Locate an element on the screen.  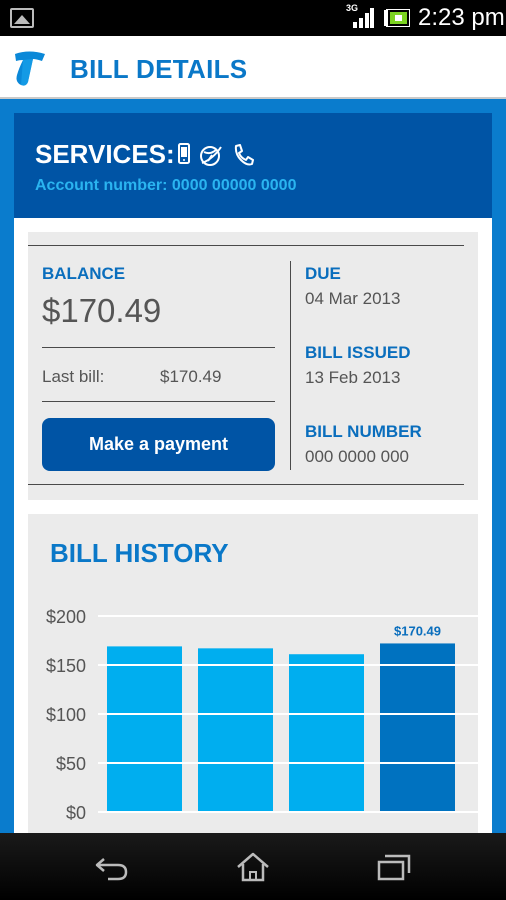
y-tick-label: $100 is located at coordinates (66, 715).